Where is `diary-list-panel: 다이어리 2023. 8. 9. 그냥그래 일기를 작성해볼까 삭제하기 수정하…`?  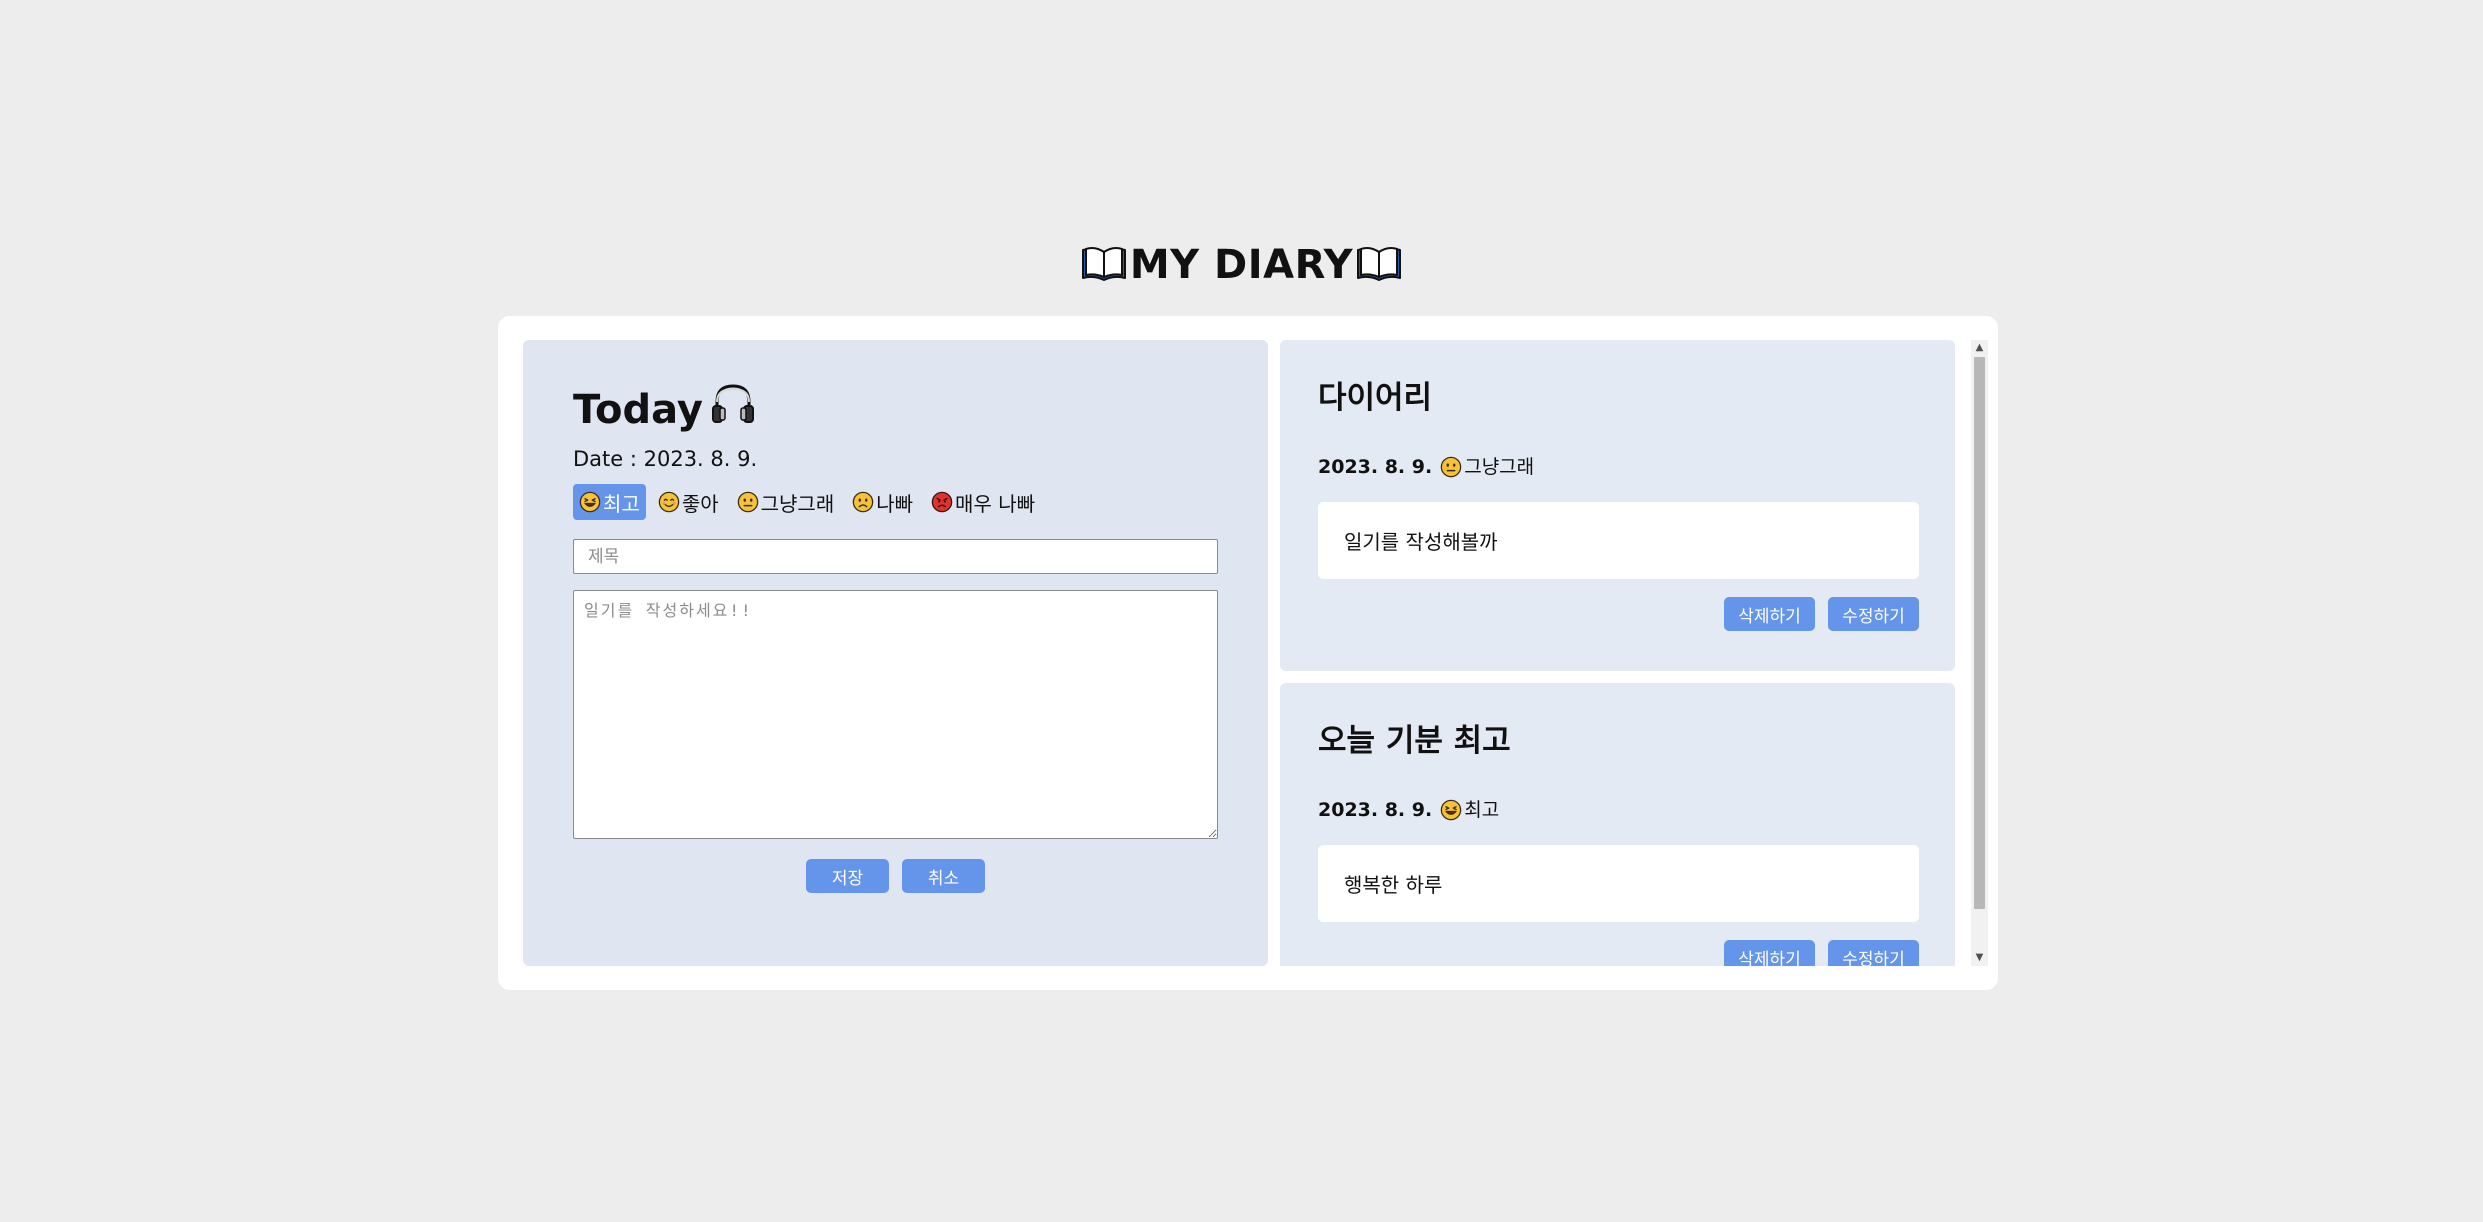
diary-list-panel: 다이어리 2023. 8. 9. 그냥그래 일기를 작성해볼까 삭제하기 수정하… is located at coordinates (1625, 653).